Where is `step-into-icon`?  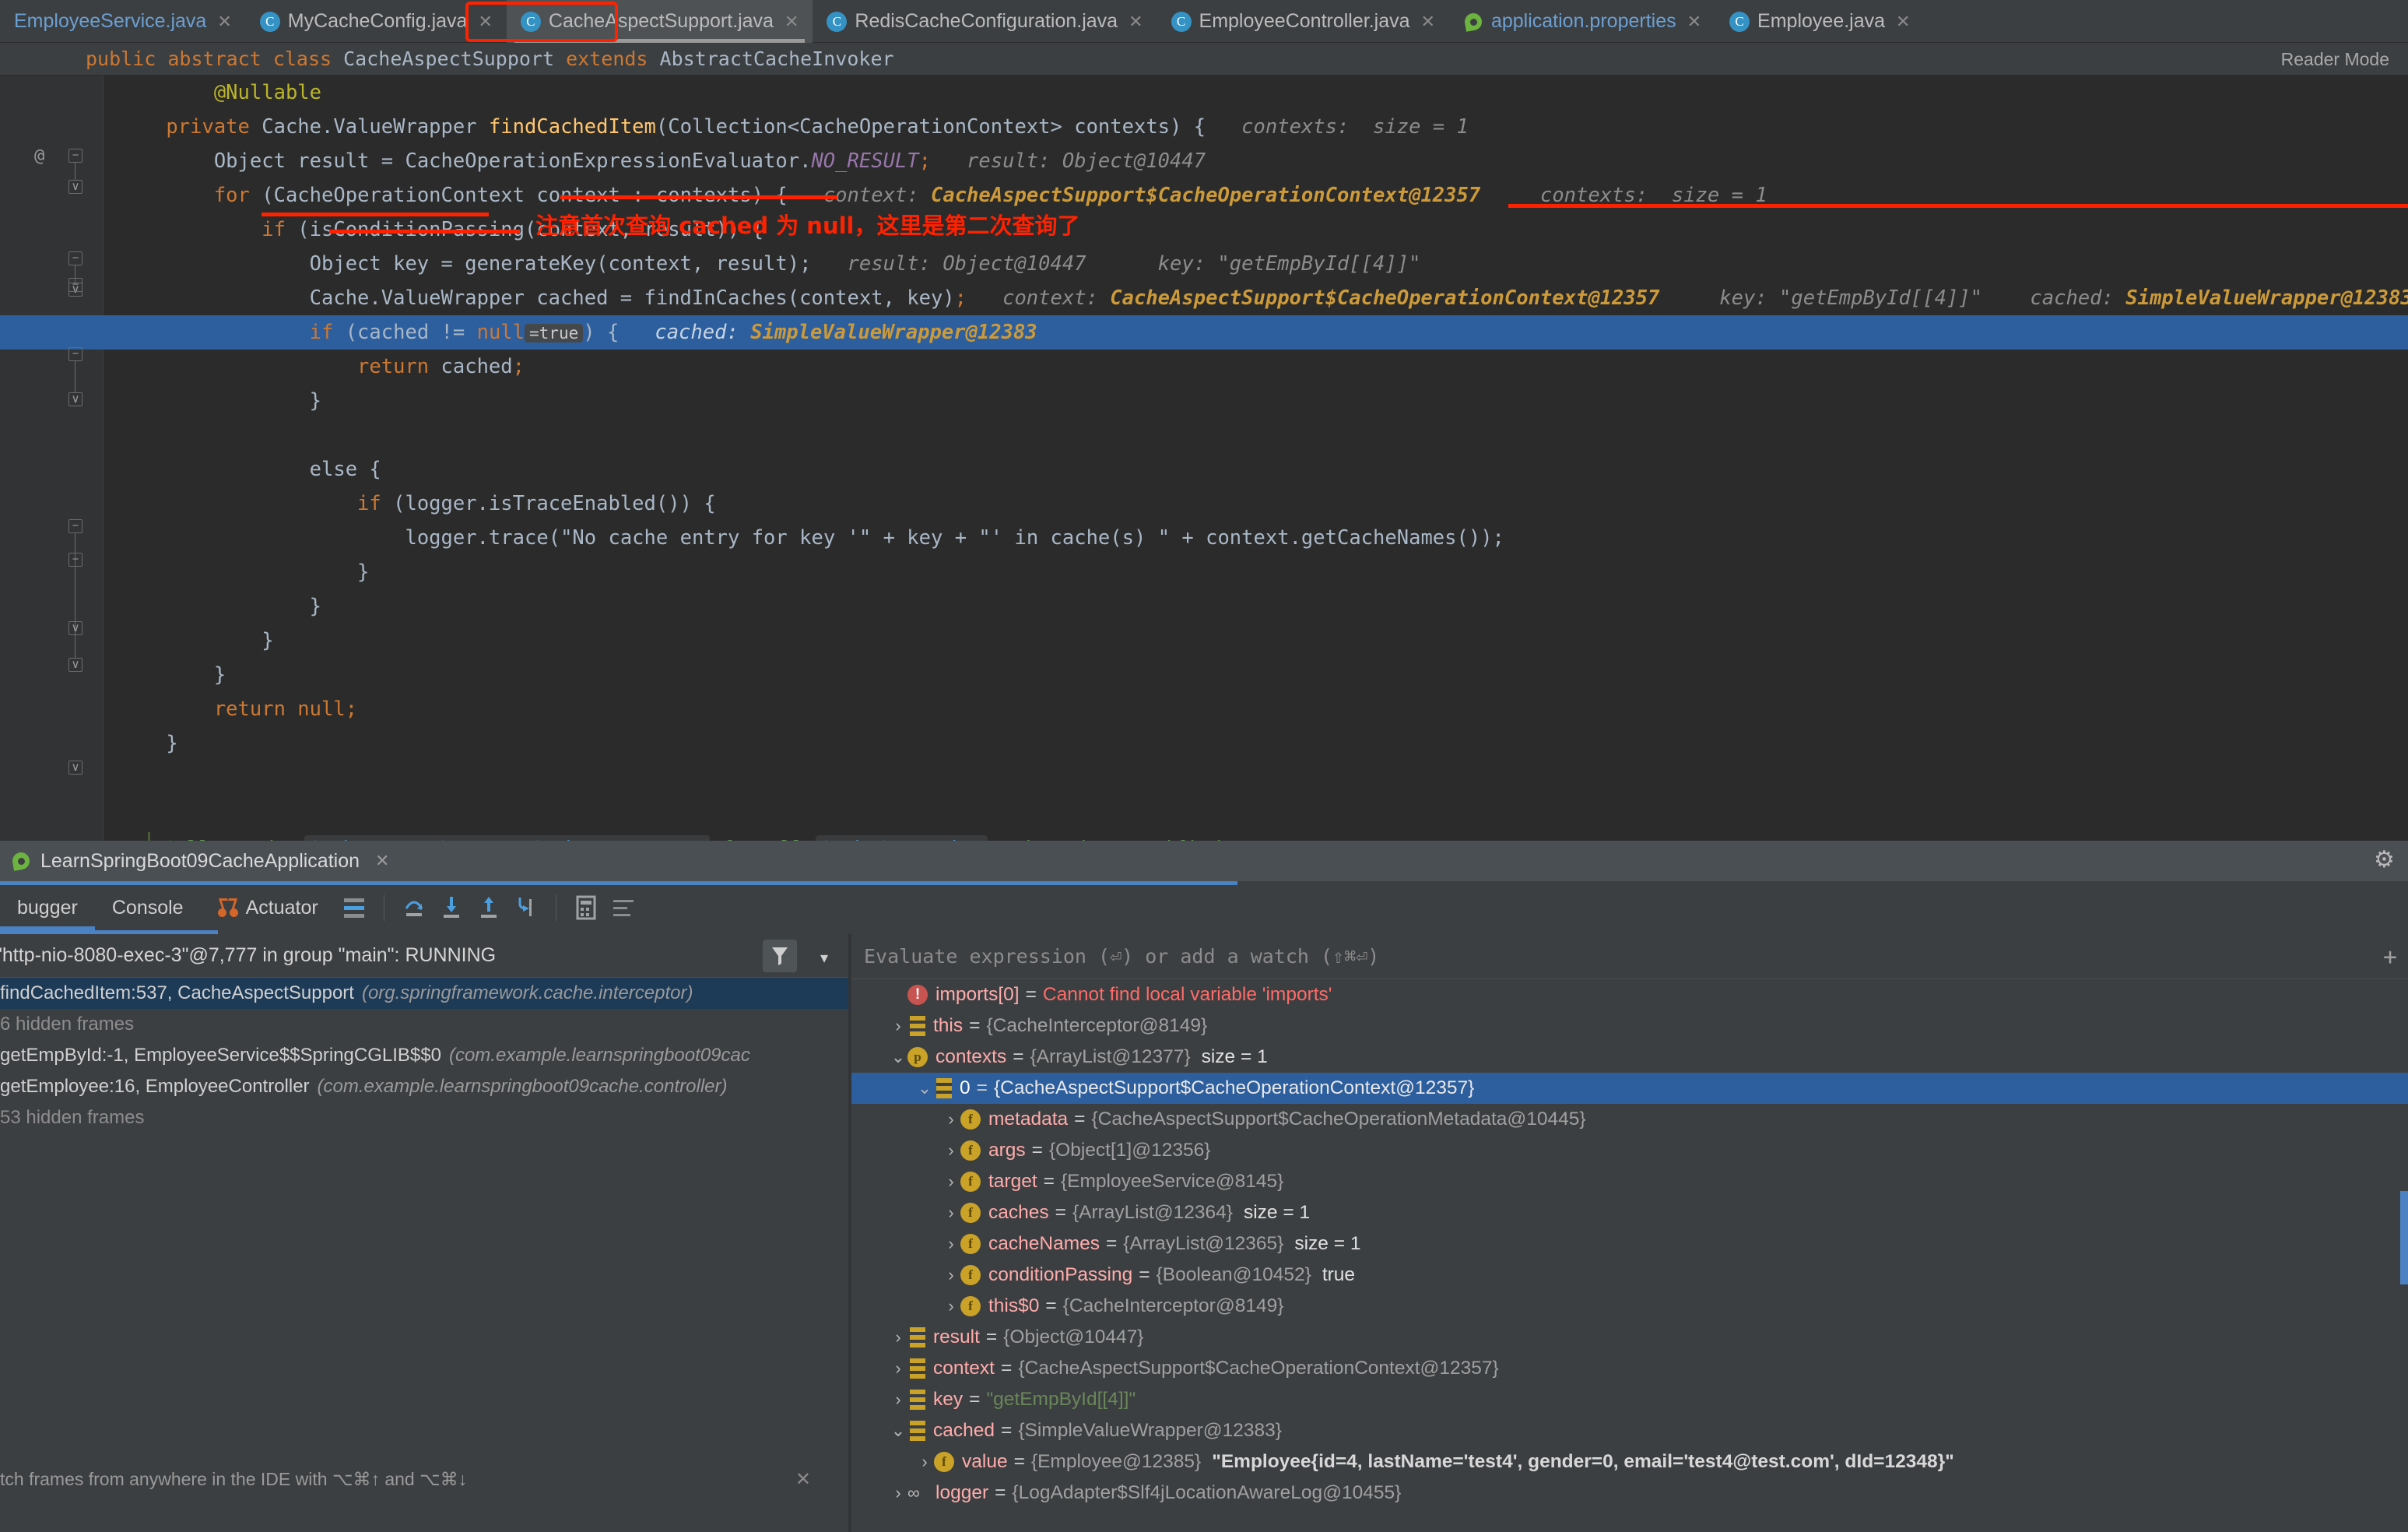 step-into-icon is located at coordinates (451, 907).